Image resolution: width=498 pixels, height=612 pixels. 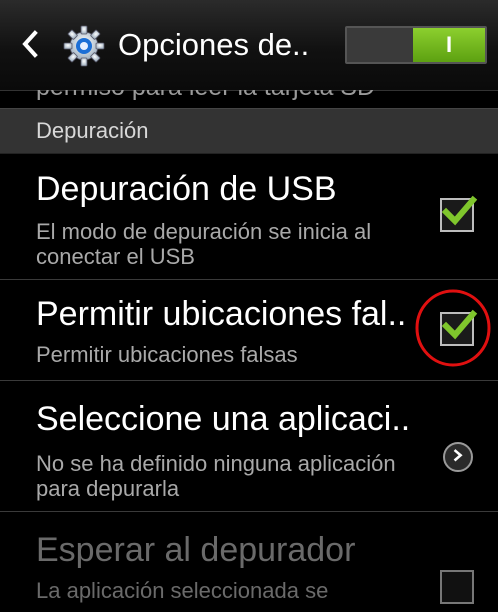 I want to click on page-title: Opciones de.., so click(x=214, y=44).